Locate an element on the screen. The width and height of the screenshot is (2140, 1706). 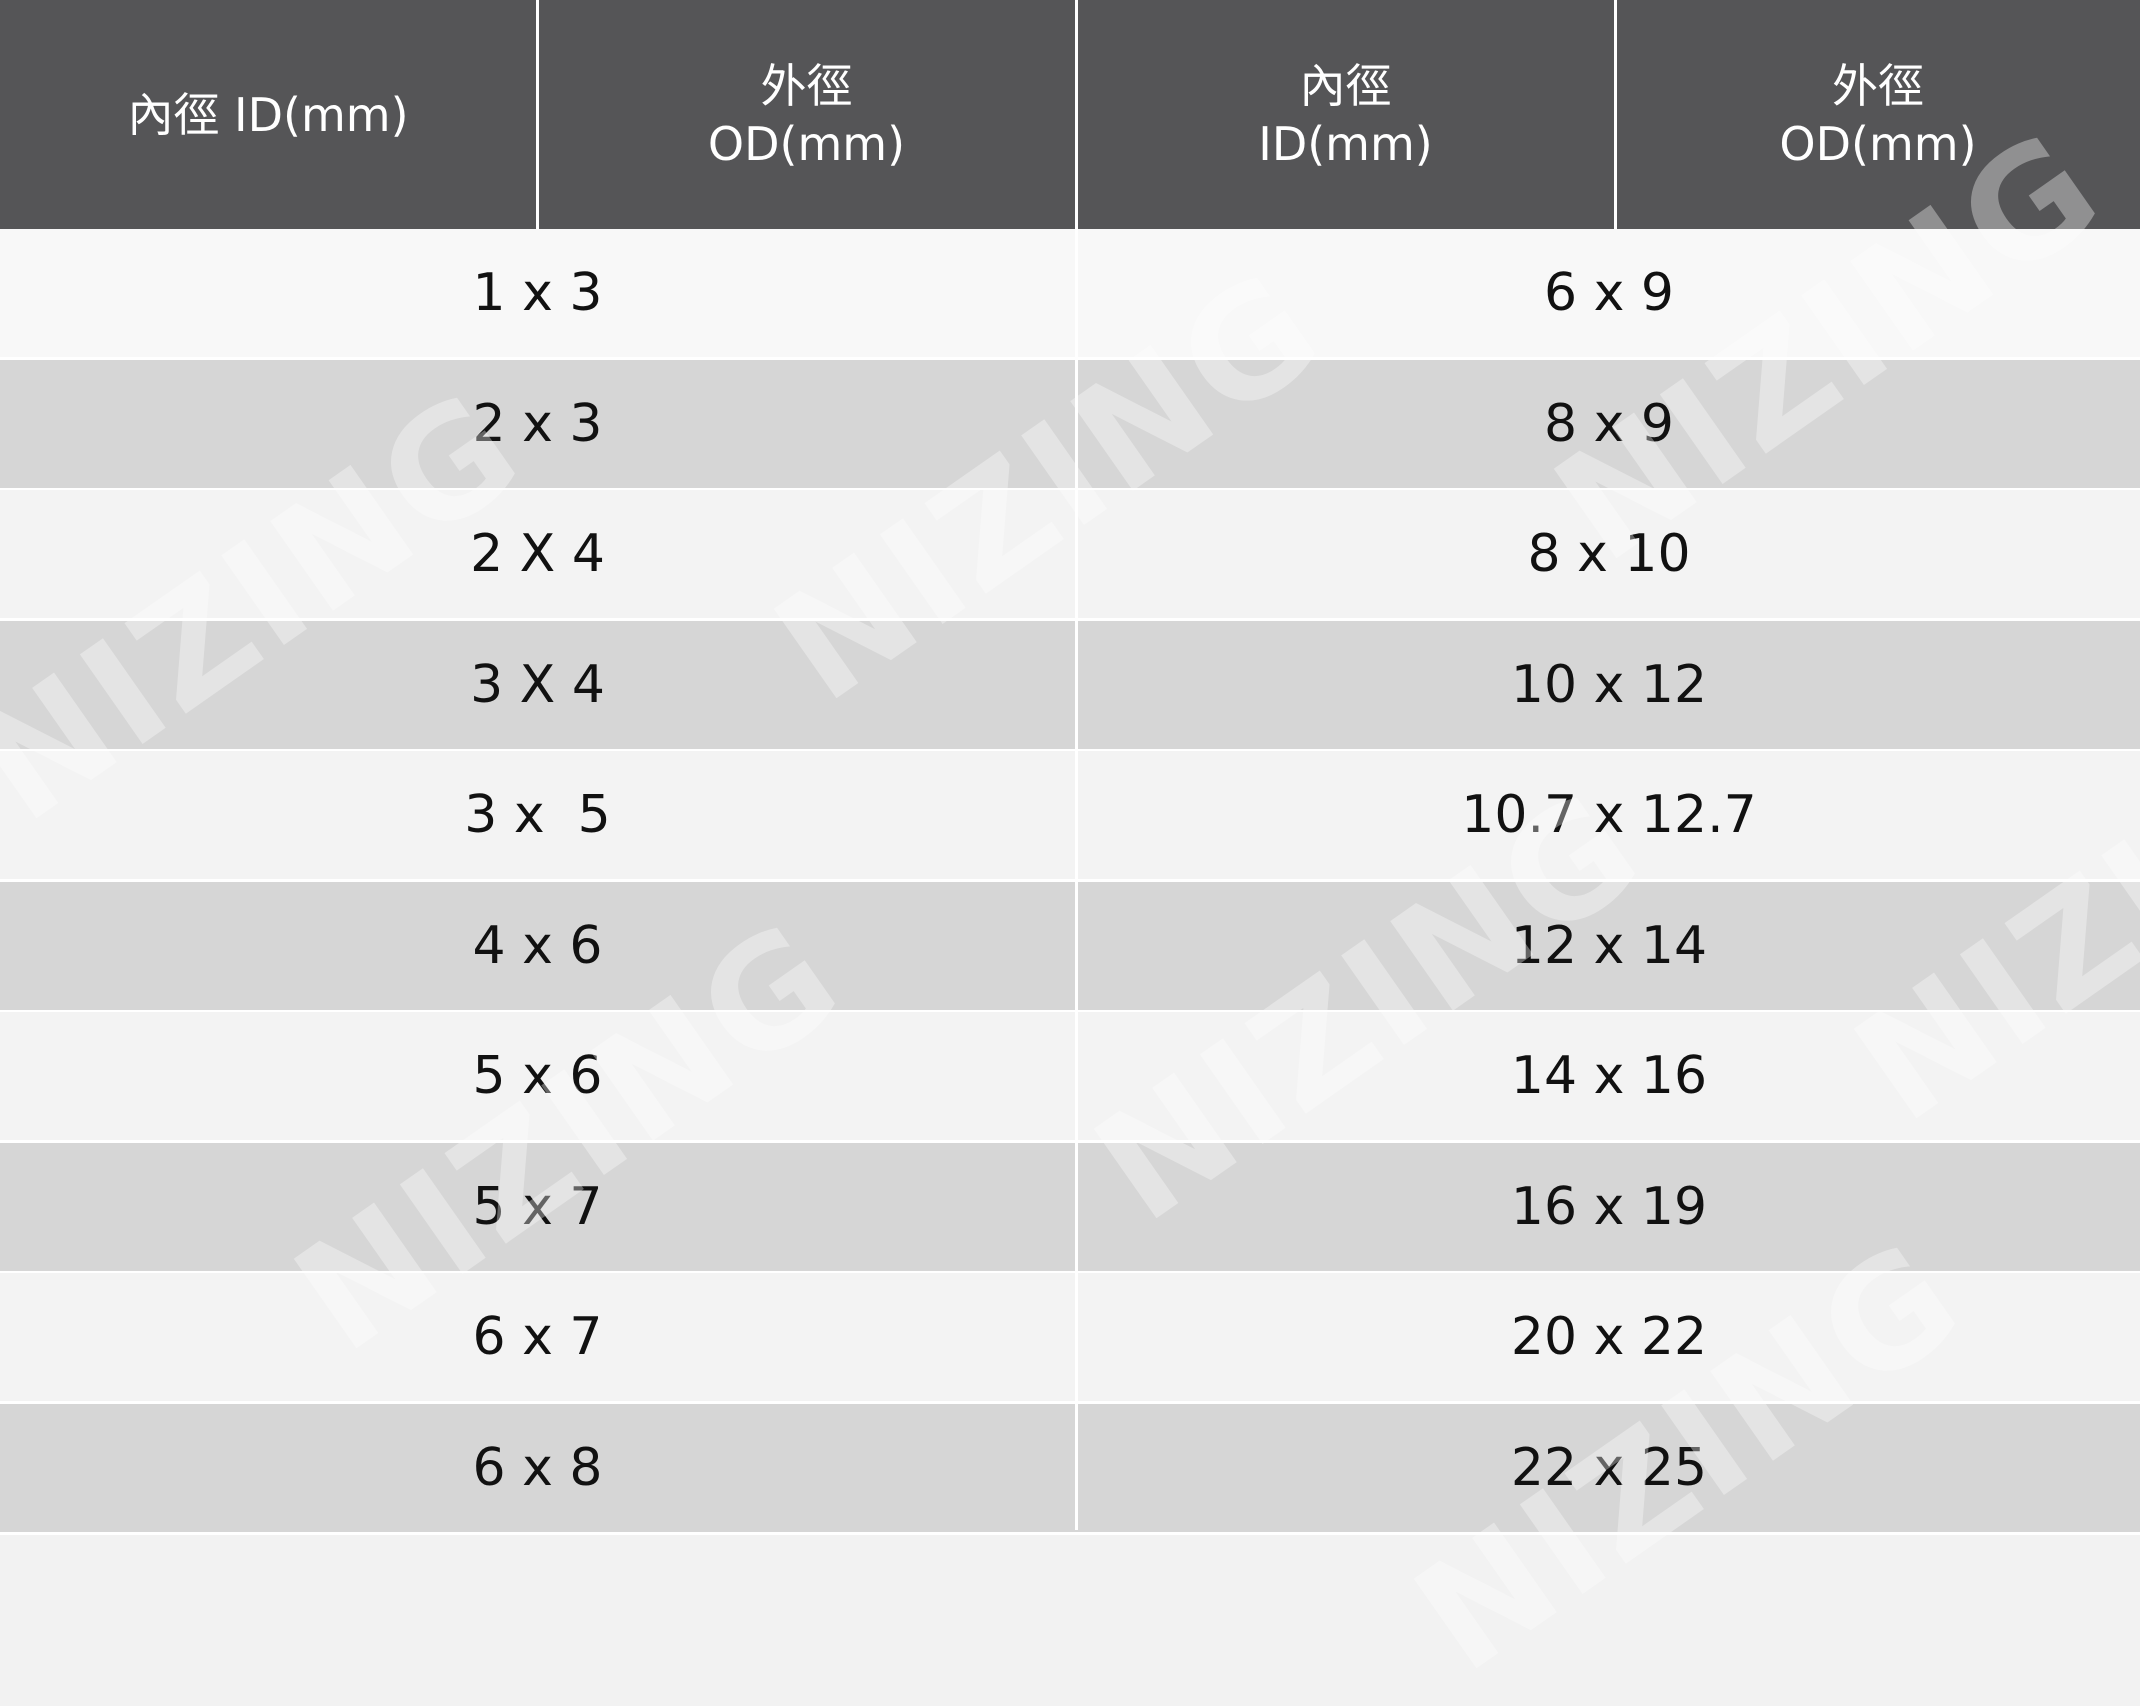
table-row: 2 X 4 8 x 10 is located at coordinates (1070, 555).